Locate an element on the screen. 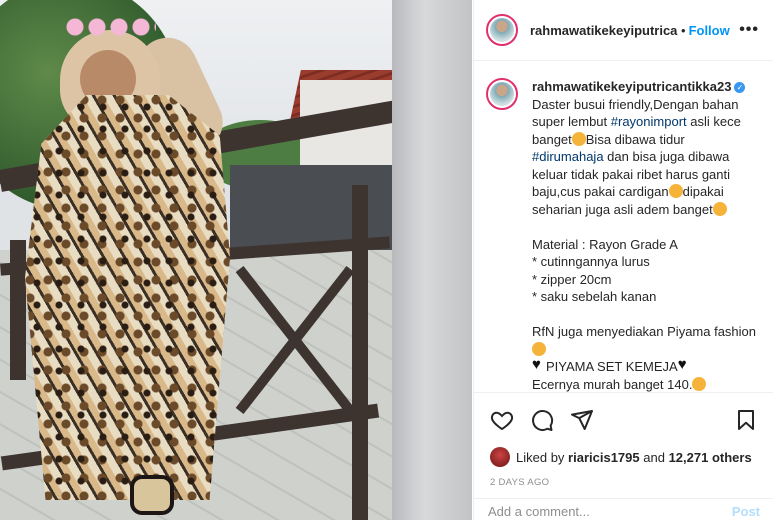 Image resolution: width=773 pixels, height=520 pixels. likes-row: Liked by riaricis1795 and 12,271 others is located at coordinates (624, 457).